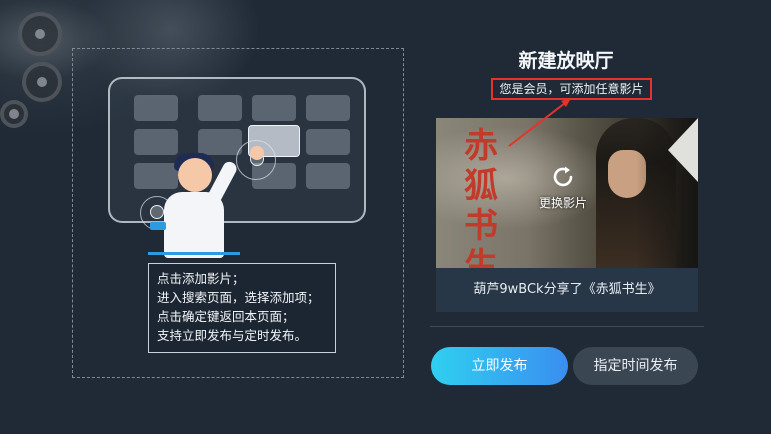 The image size is (771, 434). I want to click on accent-line, so click(194, 253).